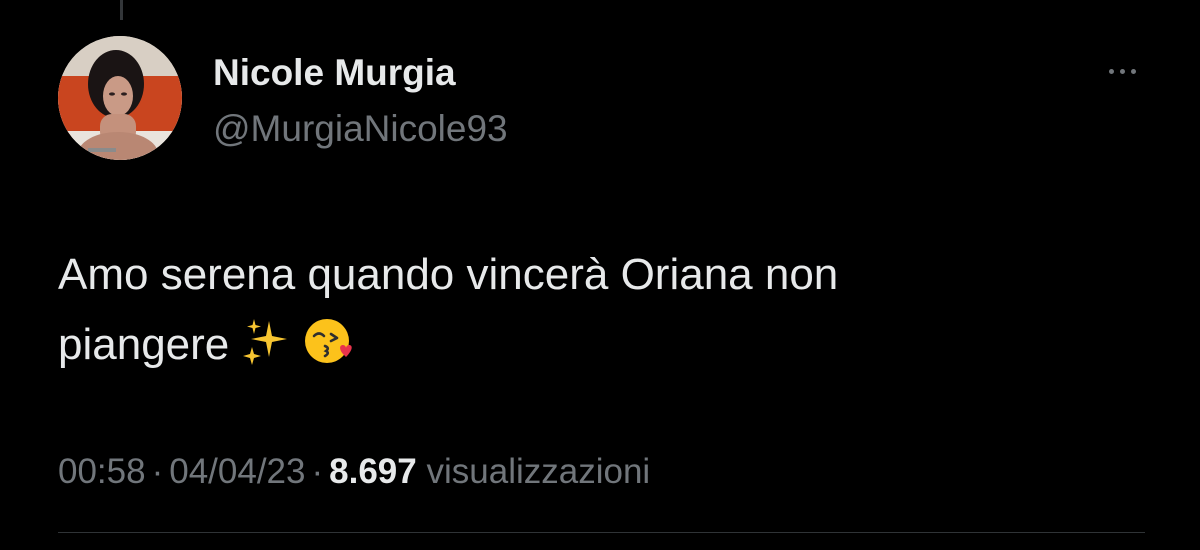  I want to click on more-options-button, so click(1122, 71).